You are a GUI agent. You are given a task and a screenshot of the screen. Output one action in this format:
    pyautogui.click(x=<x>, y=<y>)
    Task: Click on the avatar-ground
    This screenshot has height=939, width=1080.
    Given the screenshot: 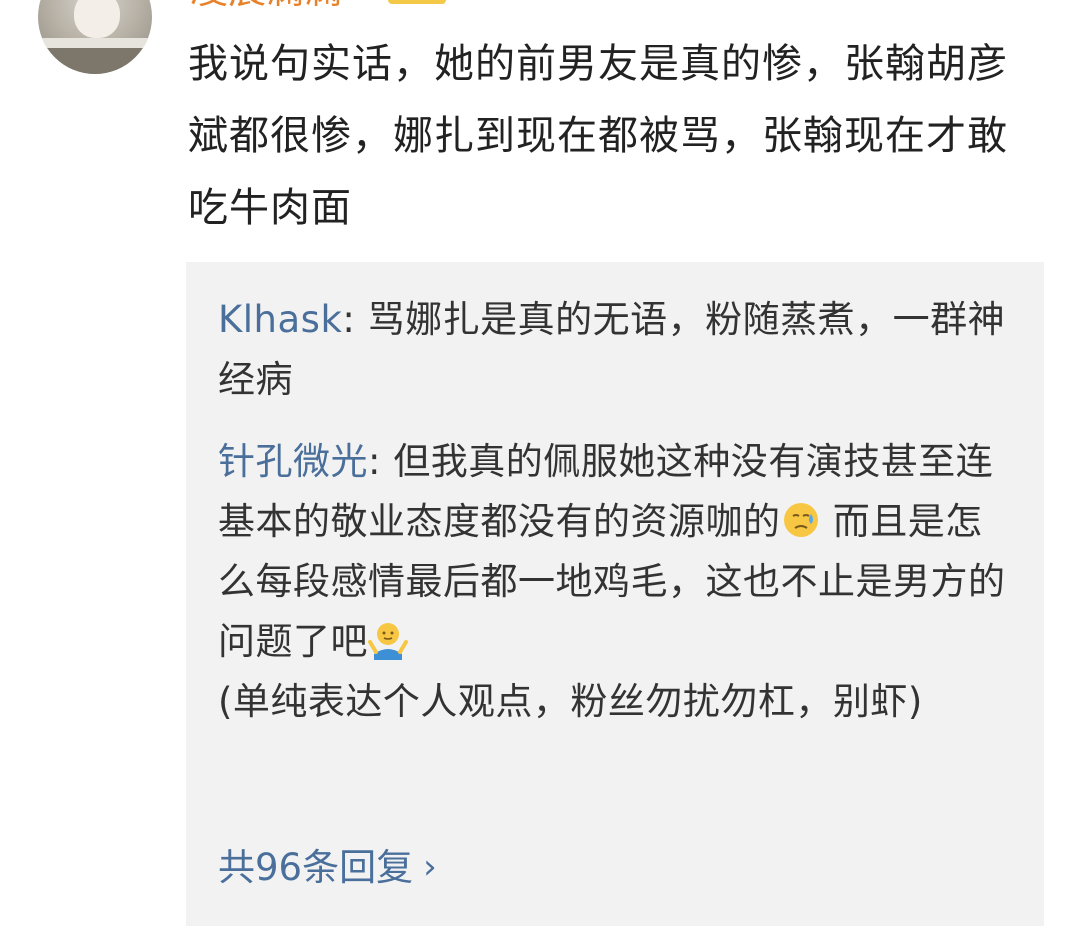 What is the action you would take?
    pyautogui.click(x=95, y=61)
    